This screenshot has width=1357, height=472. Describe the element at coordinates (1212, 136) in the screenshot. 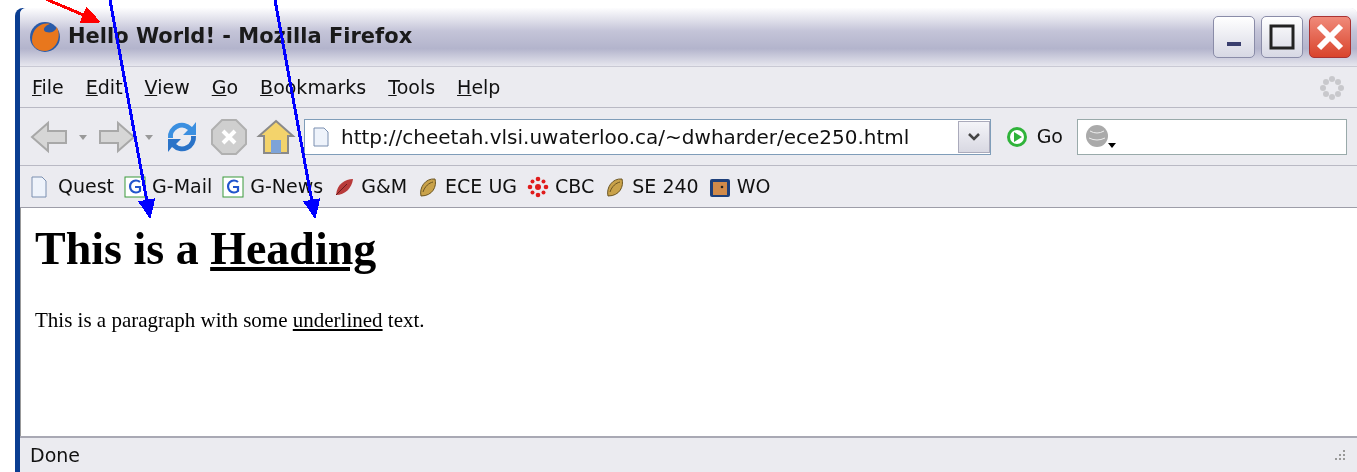

I see `search-field` at that location.